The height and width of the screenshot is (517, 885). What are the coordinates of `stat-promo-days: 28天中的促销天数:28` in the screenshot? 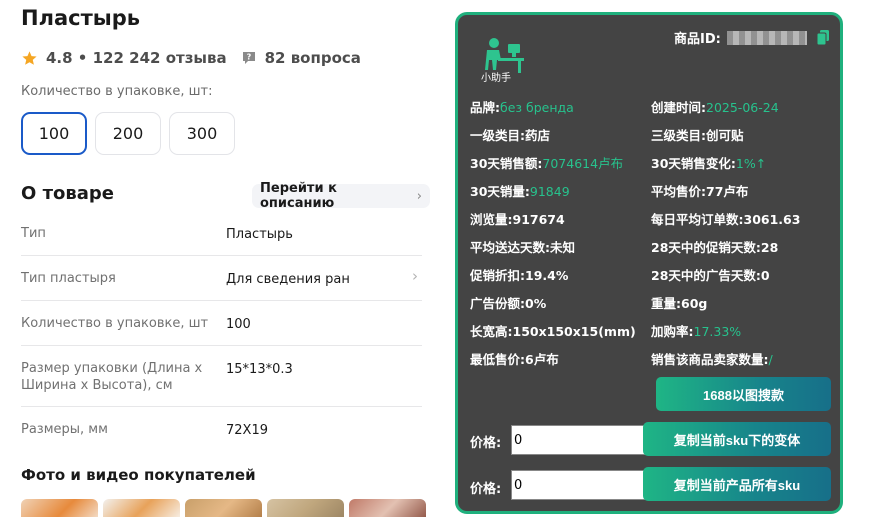 It's located at (714, 246).